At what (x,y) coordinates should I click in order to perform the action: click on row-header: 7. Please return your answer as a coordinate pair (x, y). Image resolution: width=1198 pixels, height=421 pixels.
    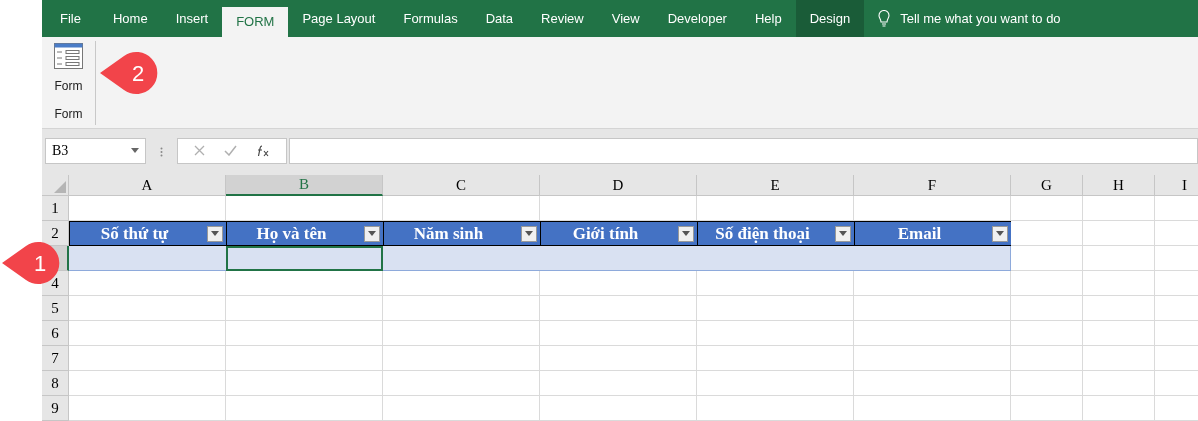
    Looking at the image, I should click on (55, 358).